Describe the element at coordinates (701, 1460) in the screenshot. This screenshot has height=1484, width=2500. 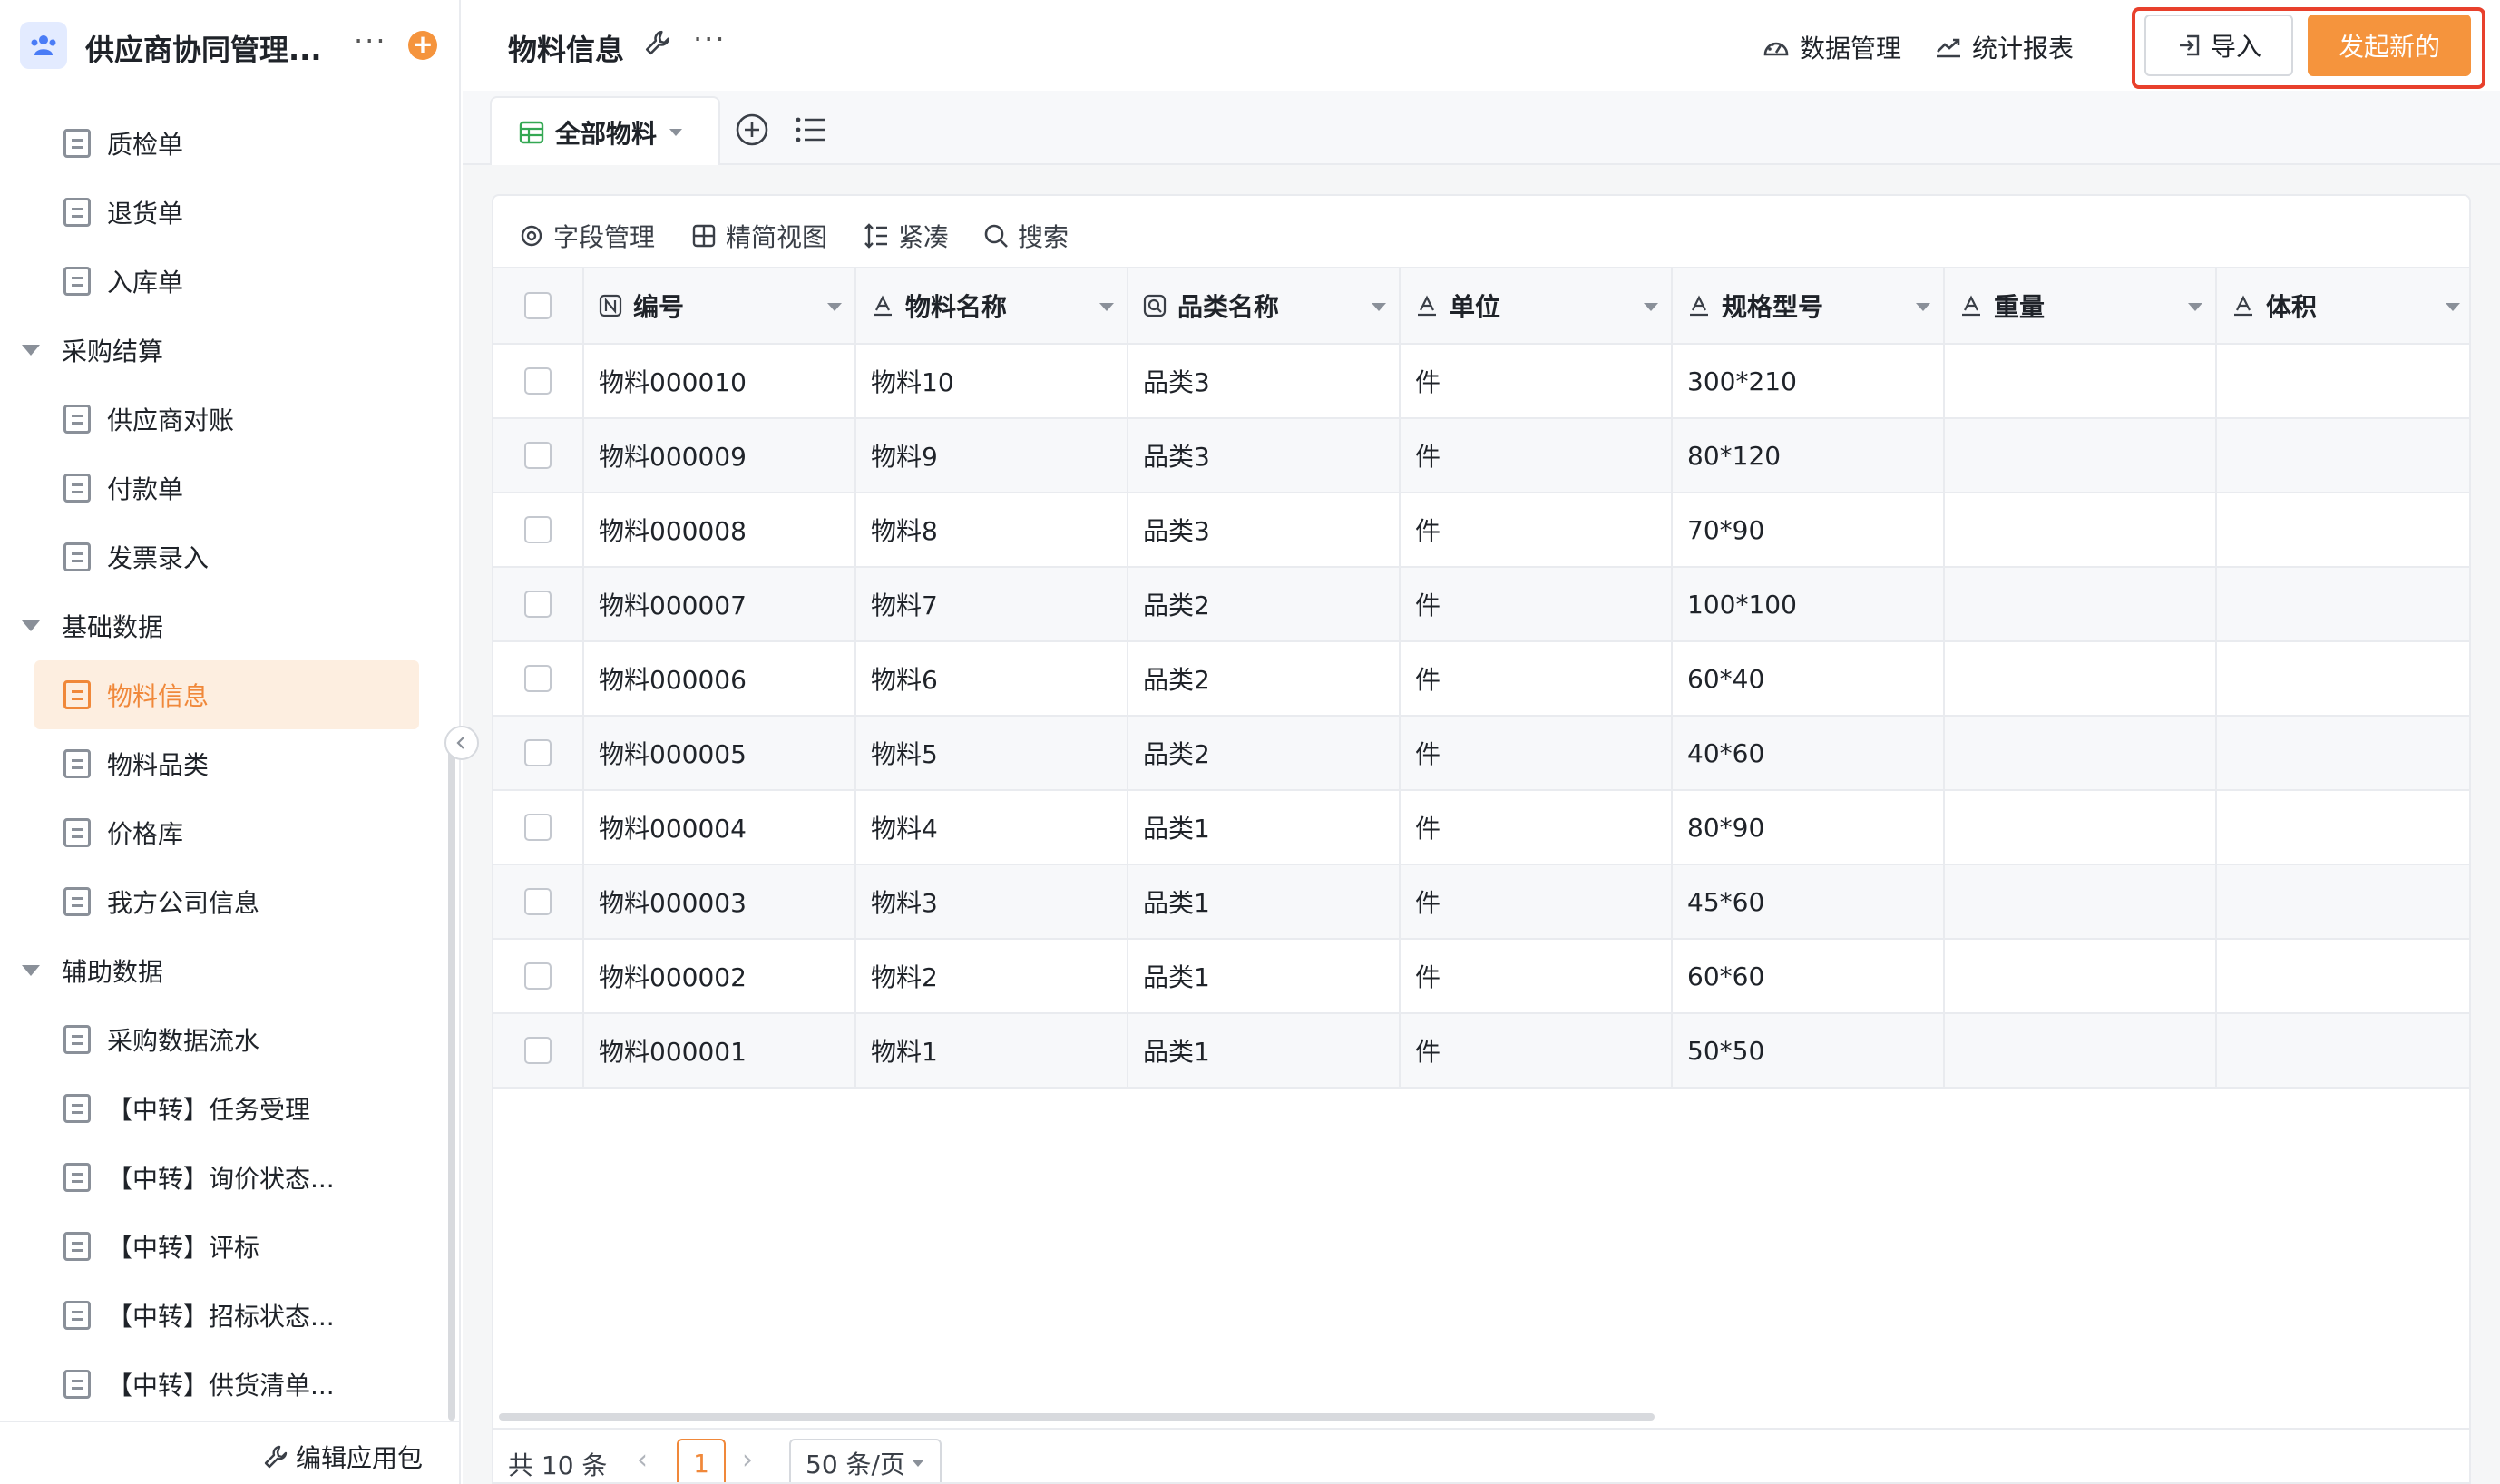
I see `page-number-current: 1` at that location.